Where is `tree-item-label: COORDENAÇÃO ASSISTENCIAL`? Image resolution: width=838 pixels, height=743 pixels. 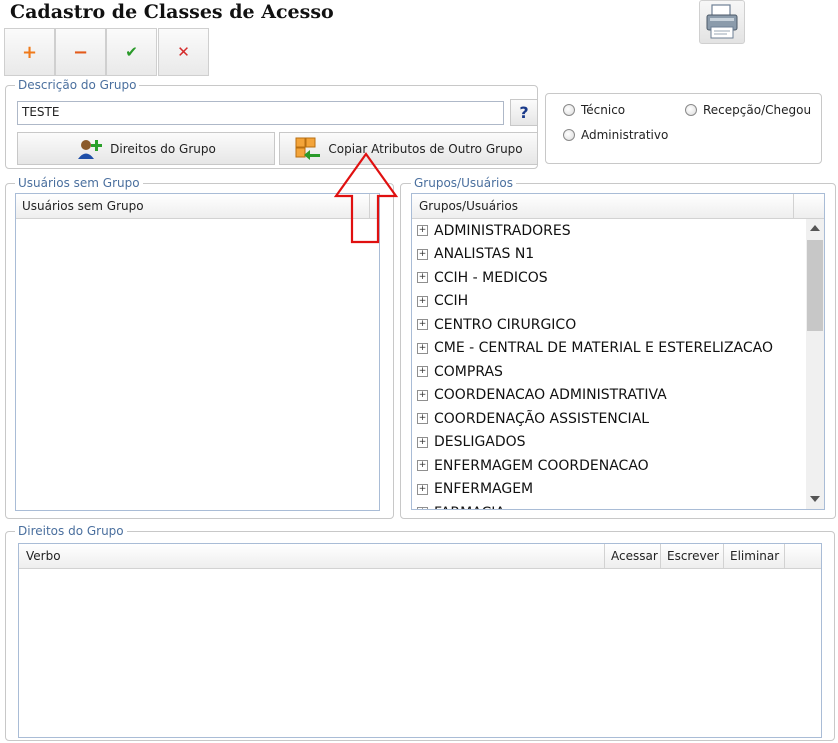
tree-item-label: COORDENAÇÃO ASSISTENCIAL is located at coordinates (542, 418).